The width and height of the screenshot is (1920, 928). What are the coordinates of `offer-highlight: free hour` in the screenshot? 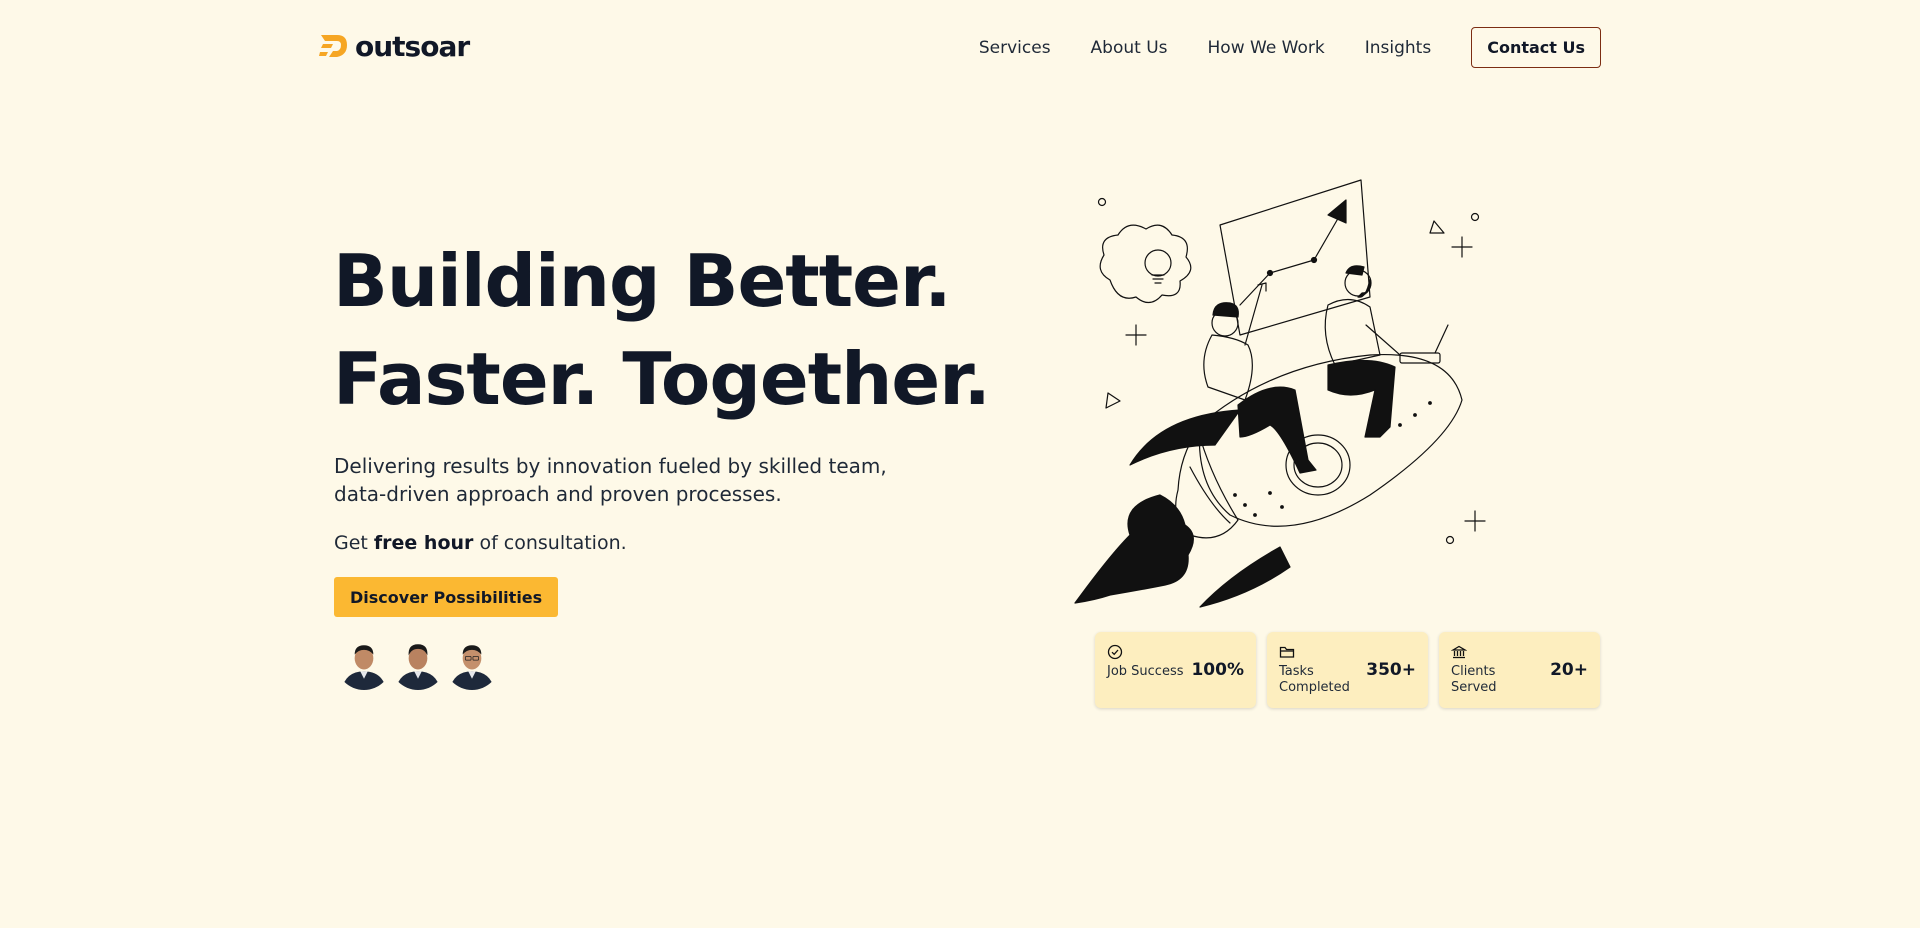 It's located at (423, 543).